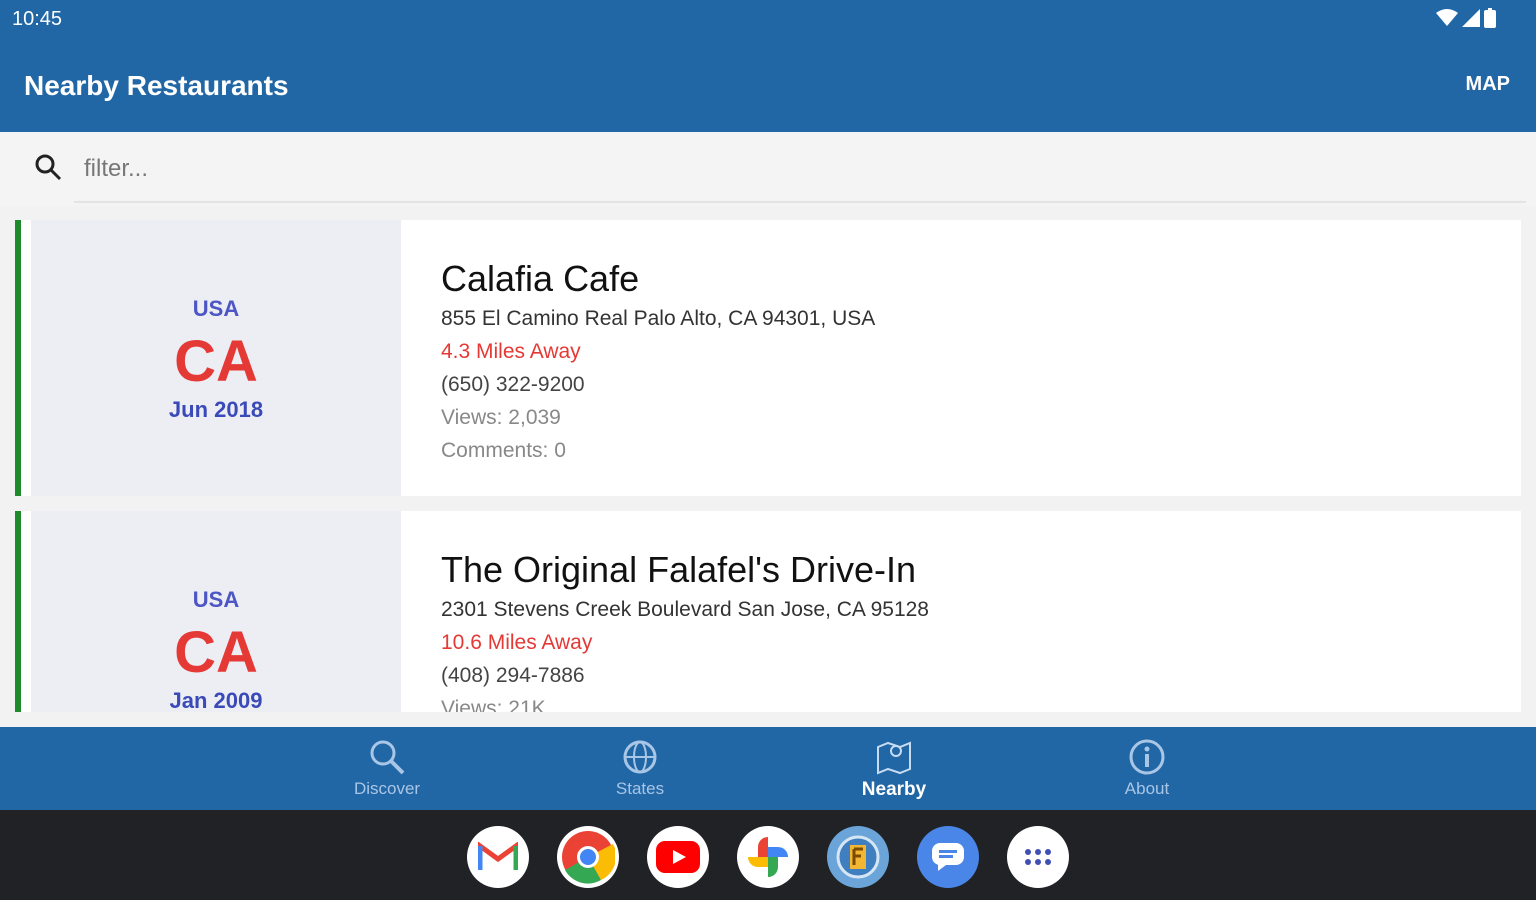 This screenshot has height=900, width=1536. I want to click on nav-item-states: States, so click(640, 768).